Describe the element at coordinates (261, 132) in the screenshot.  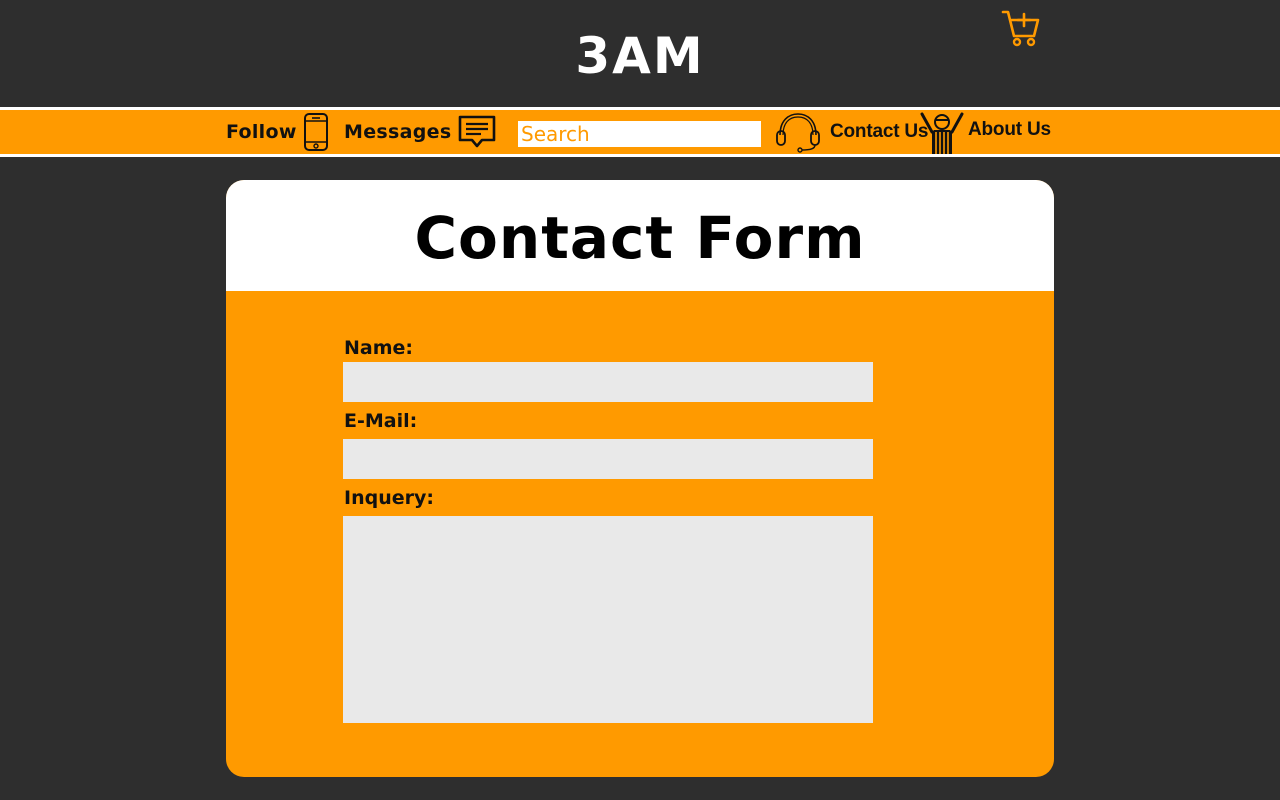
I see `nav-follow-label: Follow` at that location.